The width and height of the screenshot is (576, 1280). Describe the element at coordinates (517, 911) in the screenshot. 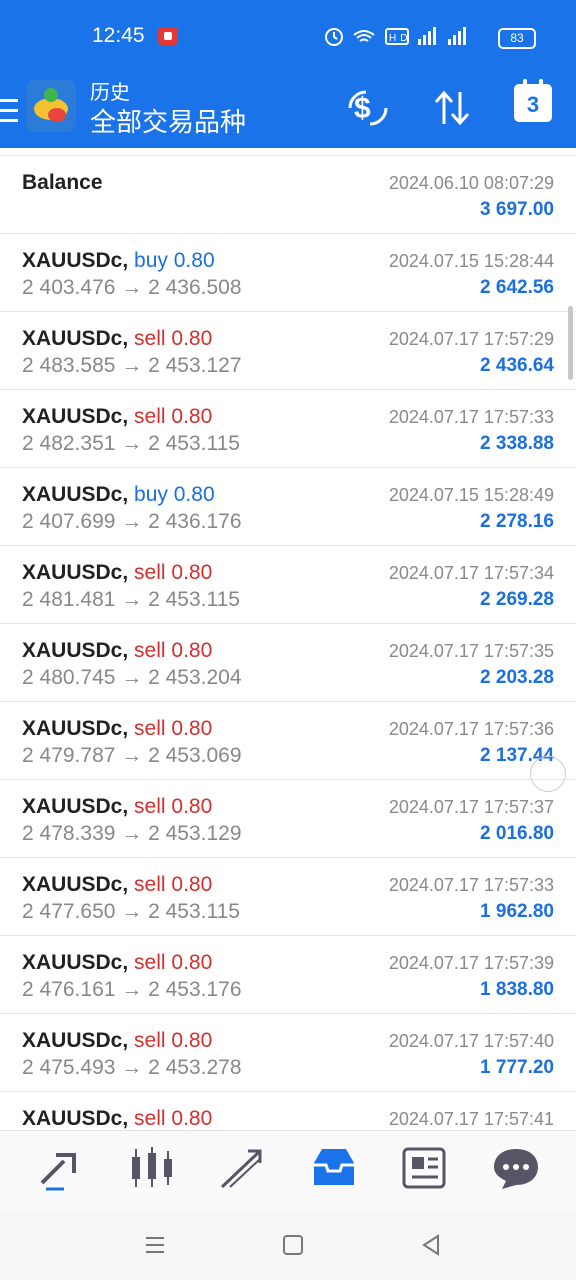

I see `deal-profit: 1 962.80` at that location.